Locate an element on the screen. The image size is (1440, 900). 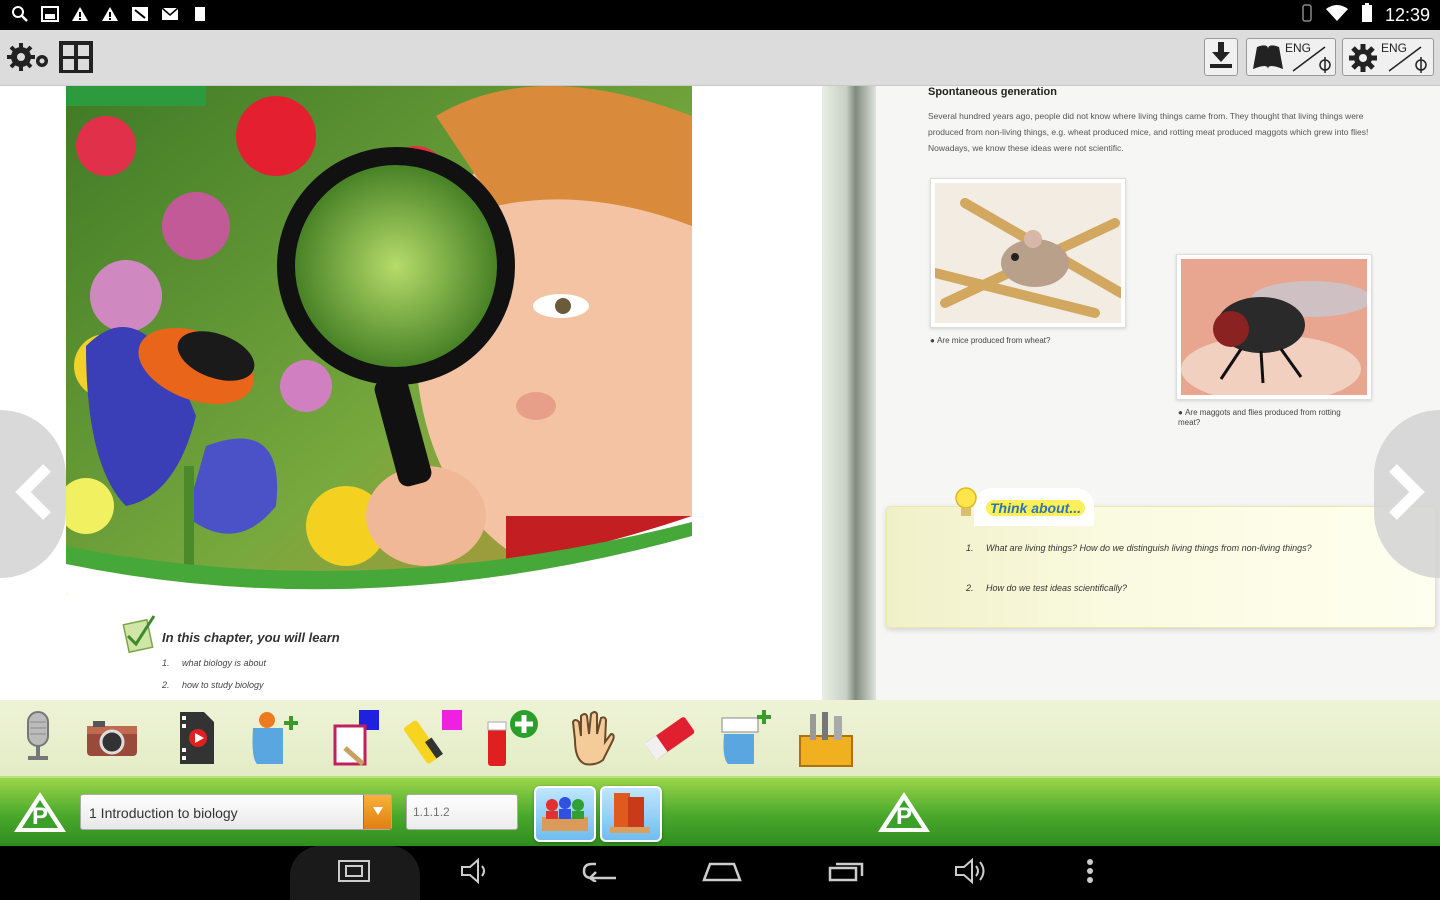
settings-icon is located at coordinates (29, 57).